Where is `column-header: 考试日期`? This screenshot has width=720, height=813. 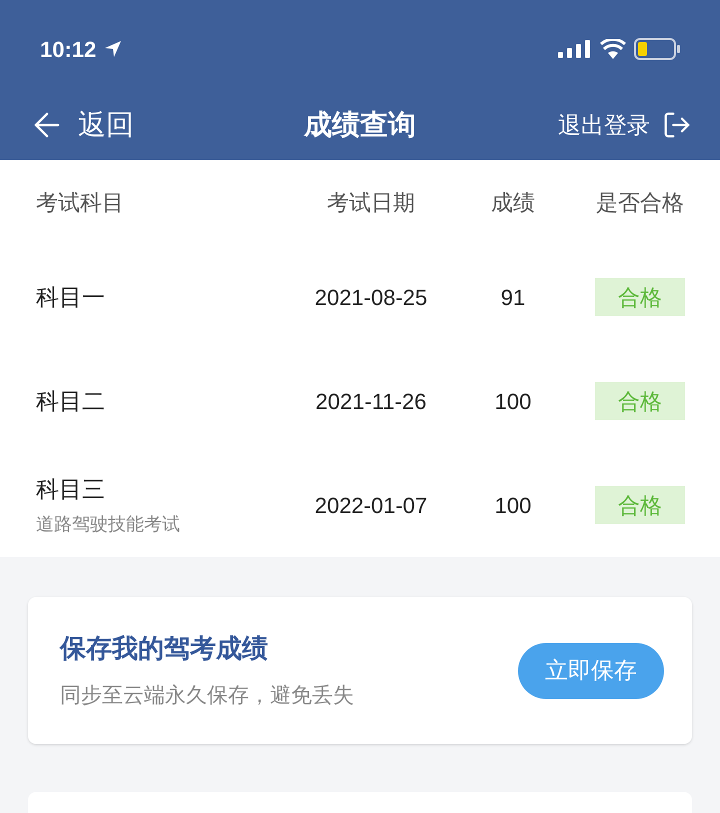 column-header: 考试日期 is located at coordinates (371, 203).